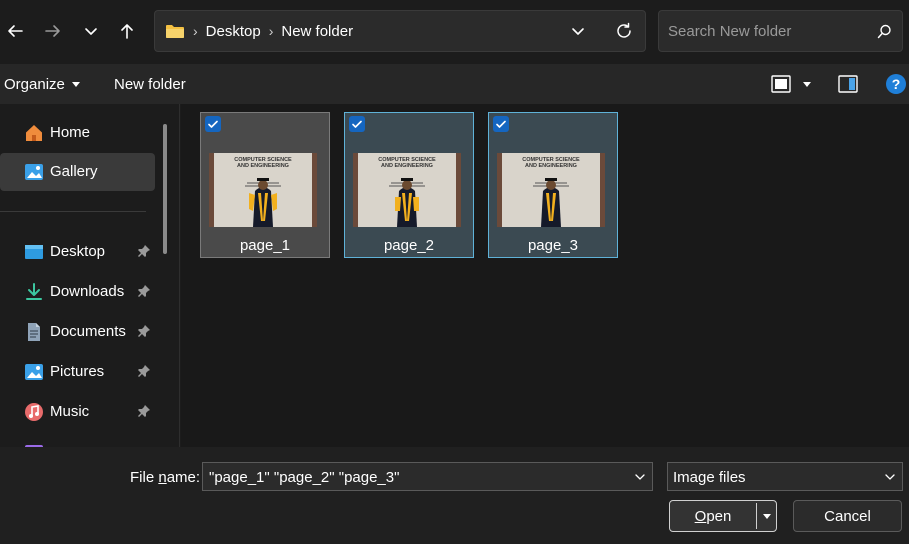 This screenshot has height=544, width=909. Describe the element at coordinates (304, 477) in the screenshot. I see `file-name-input: "page_1" "page_2" "page_3"` at that location.